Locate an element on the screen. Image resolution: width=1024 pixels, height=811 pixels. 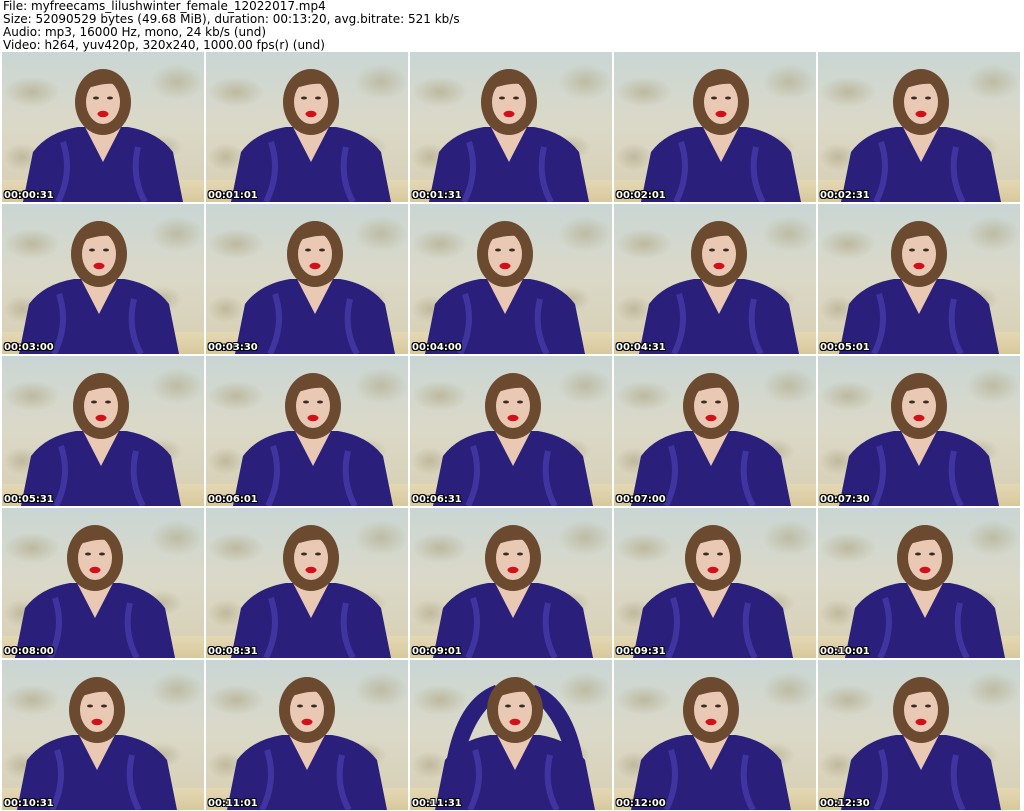
video-thumbnail: 00:02:31 is located at coordinates (919, 127).